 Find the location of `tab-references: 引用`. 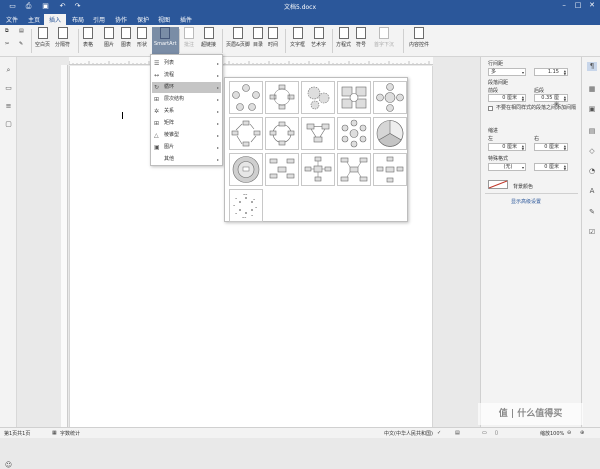

tab-references: 引用 is located at coordinates (99, 19).